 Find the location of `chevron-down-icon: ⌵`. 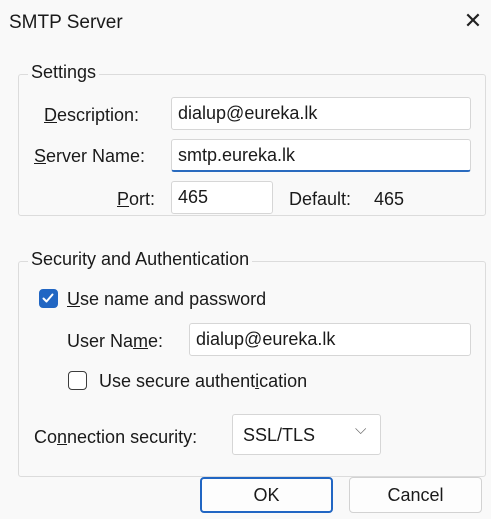

chevron-down-icon: ⌵ is located at coordinates (361, 429).